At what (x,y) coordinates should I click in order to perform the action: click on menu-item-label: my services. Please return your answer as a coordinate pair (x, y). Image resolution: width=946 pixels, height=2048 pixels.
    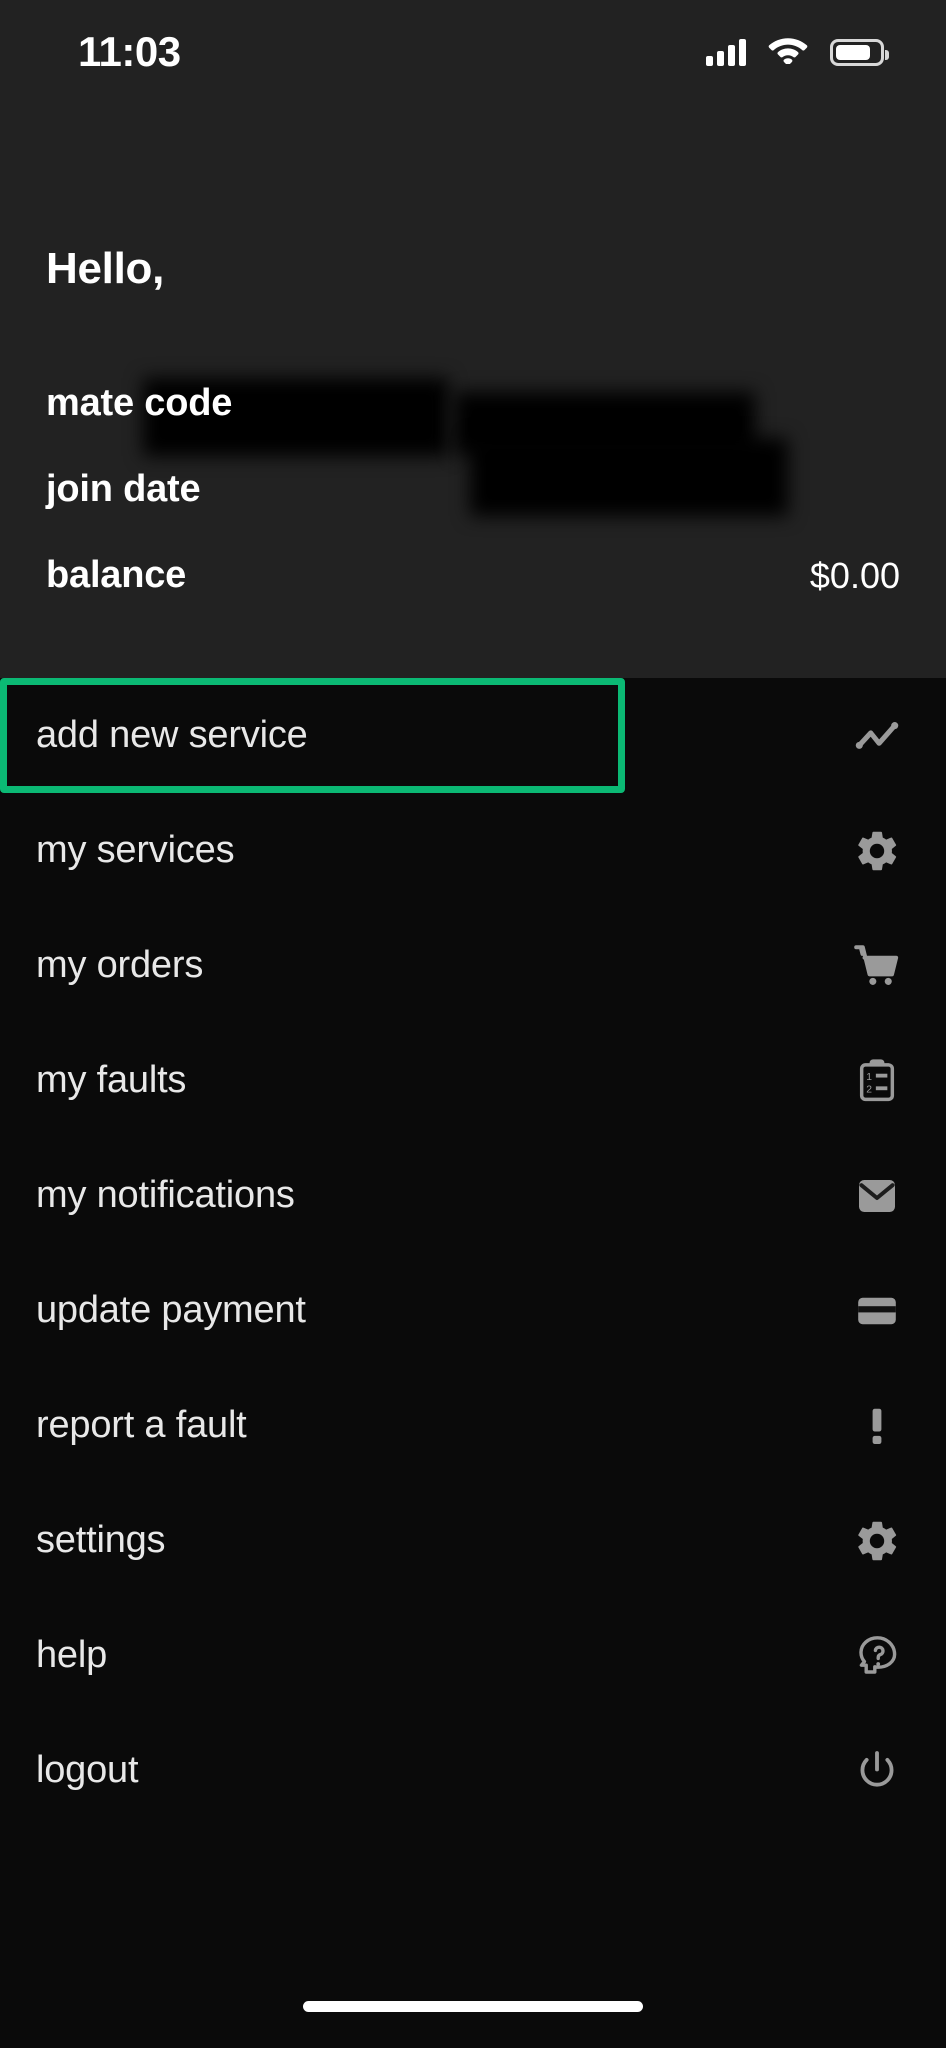
    Looking at the image, I should click on (135, 850).